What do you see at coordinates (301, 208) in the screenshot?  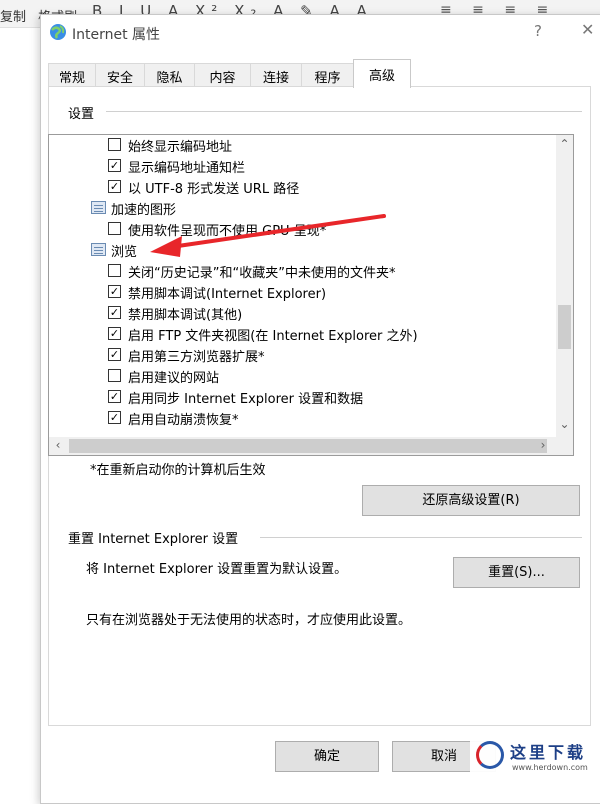 I see `setting-group-header: 加速的图形` at bounding box center [301, 208].